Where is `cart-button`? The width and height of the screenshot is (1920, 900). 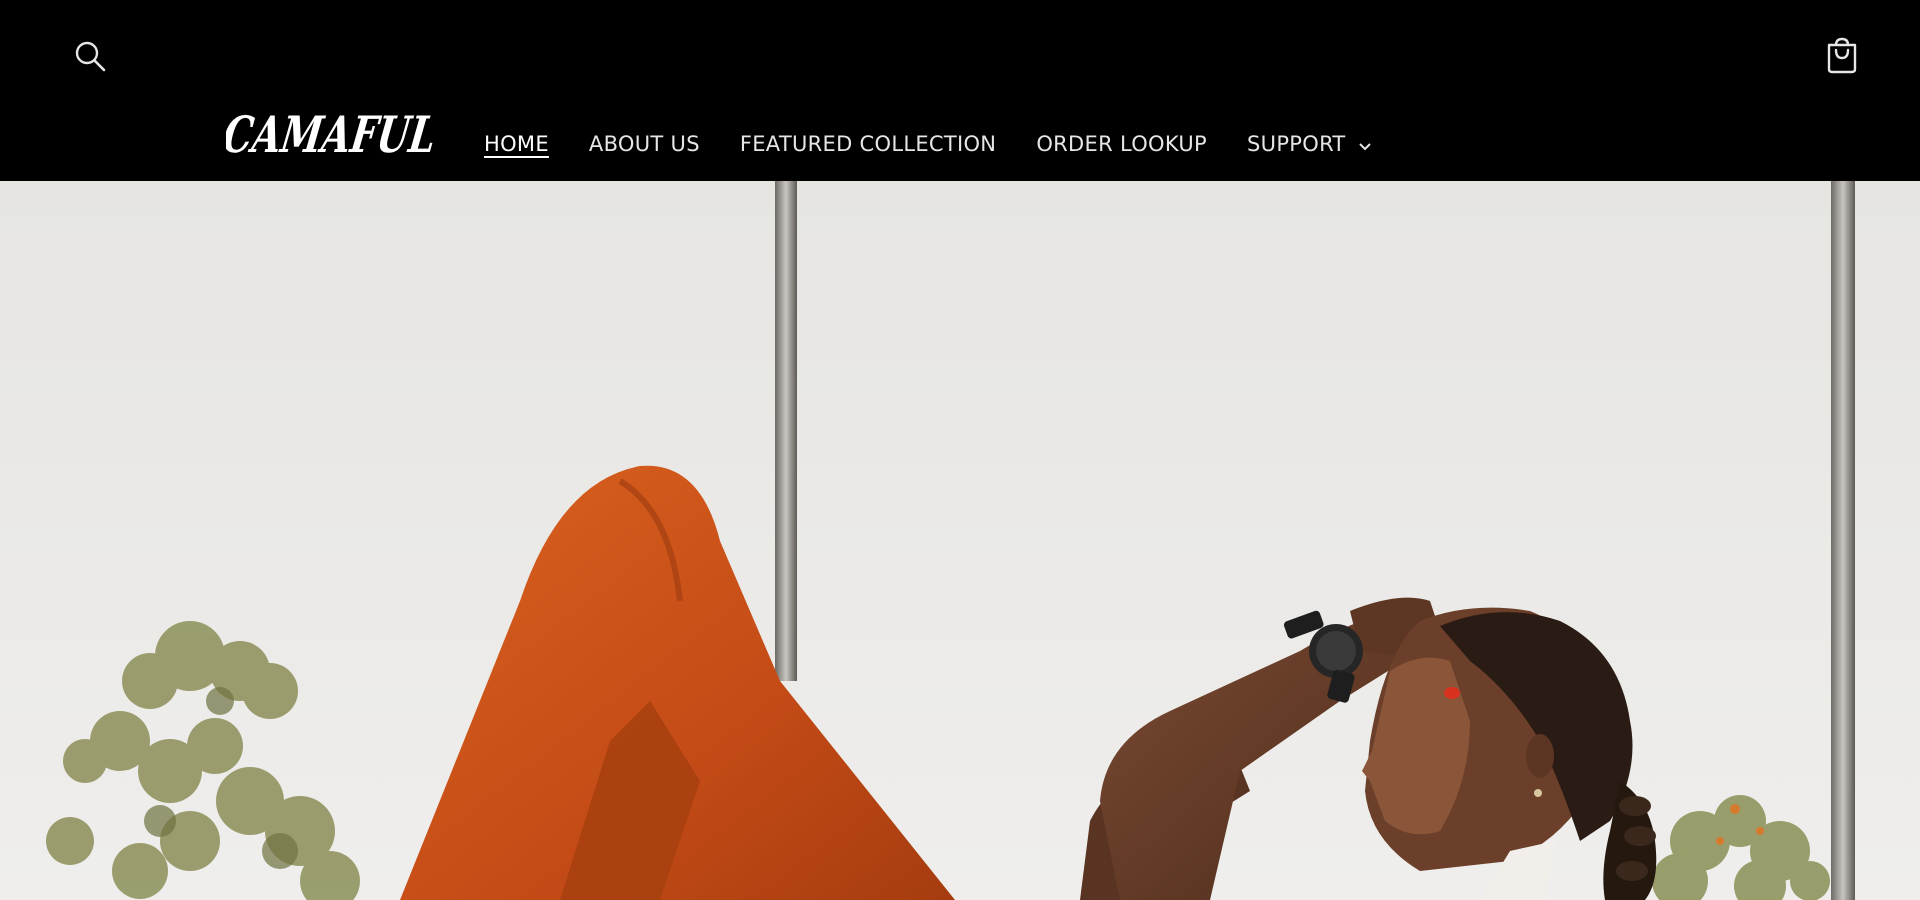
cart-button is located at coordinates (1842, 55).